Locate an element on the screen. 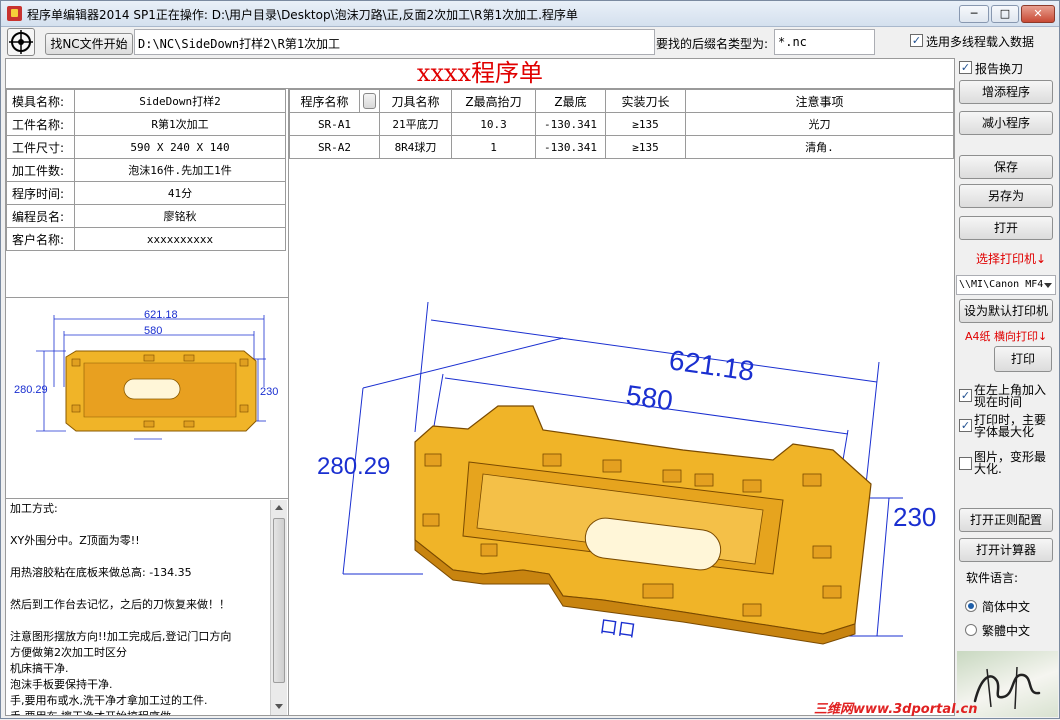 The image size is (1060, 720). col-program-name: 程序名称 is located at coordinates (324, 101).